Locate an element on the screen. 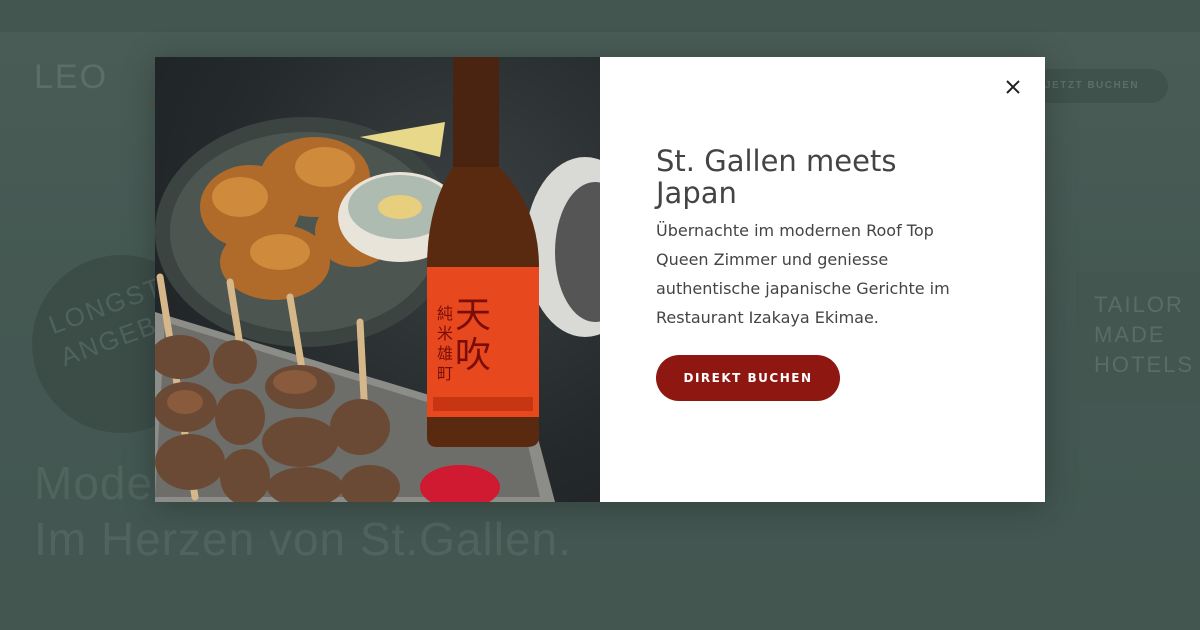  svg-text: 純 is located at coordinates (445, 313).